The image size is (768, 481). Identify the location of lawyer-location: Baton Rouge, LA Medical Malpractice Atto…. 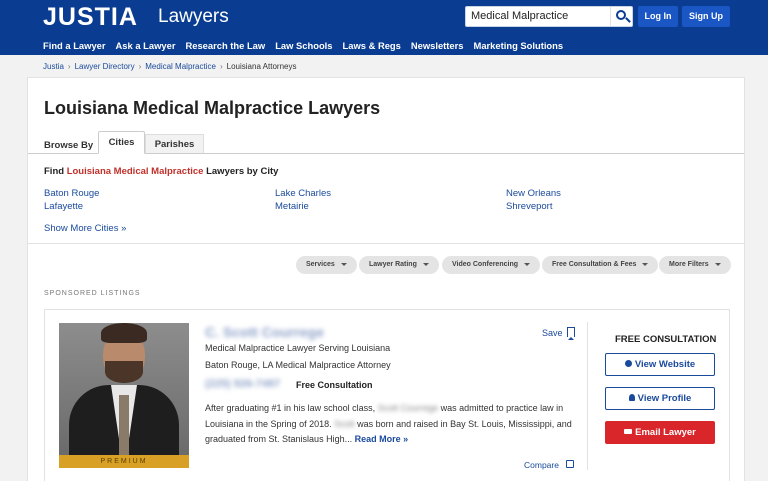
(298, 365).